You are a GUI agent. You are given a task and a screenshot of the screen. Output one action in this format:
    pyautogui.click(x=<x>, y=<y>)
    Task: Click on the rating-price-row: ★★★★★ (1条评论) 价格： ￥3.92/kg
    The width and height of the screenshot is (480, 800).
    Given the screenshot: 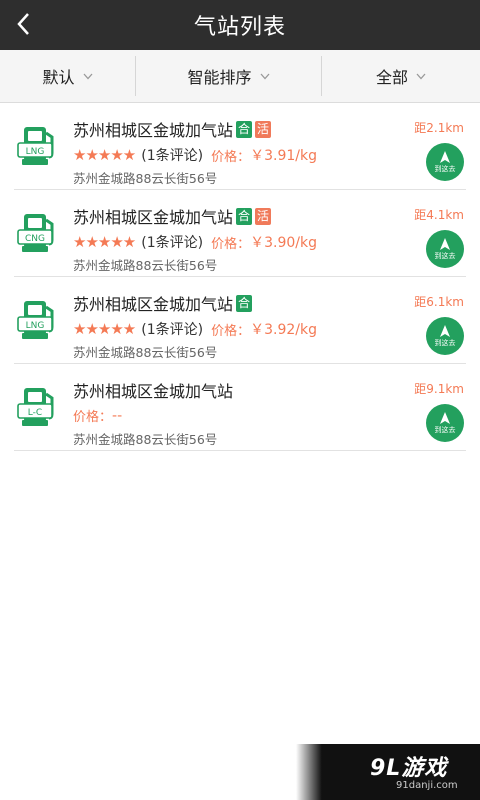 What is the action you would take?
    pyautogui.click(x=195, y=329)
    